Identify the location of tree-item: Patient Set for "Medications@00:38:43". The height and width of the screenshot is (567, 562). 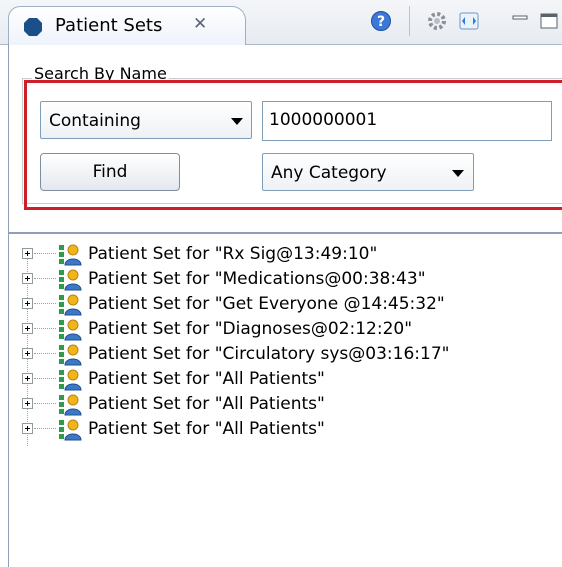
(288, 279).